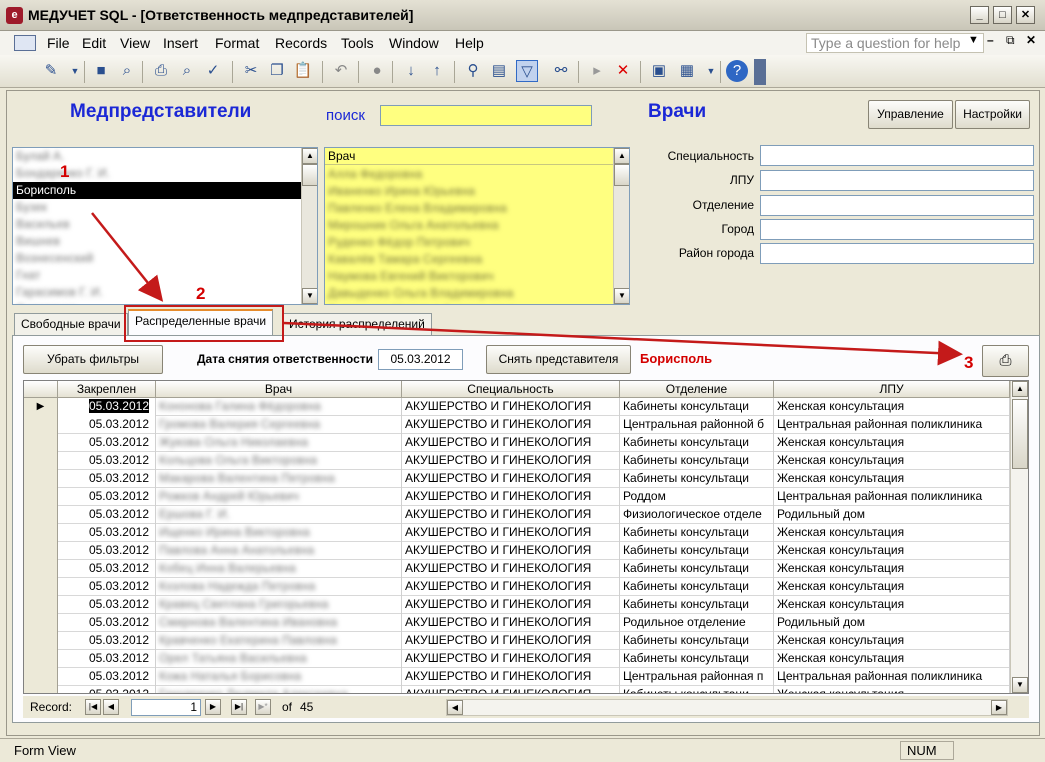 The width and height of the screenshot is (1045, 762). I want to click on annotation-2: 2, so click(201, 293).